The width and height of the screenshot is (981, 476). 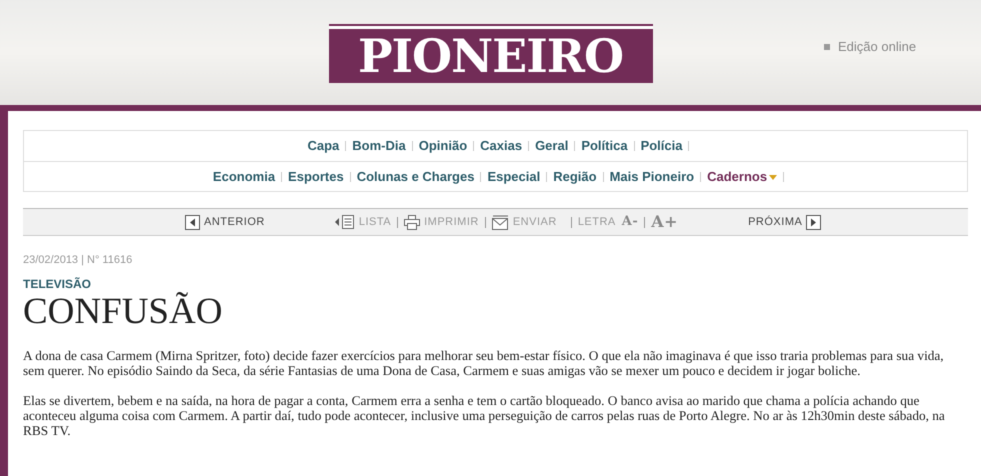 What do you see at coordinates (225, 222) in the screenshot?
I see `toolbar-link: ANTERIOR` at bounding box center [225, 222].